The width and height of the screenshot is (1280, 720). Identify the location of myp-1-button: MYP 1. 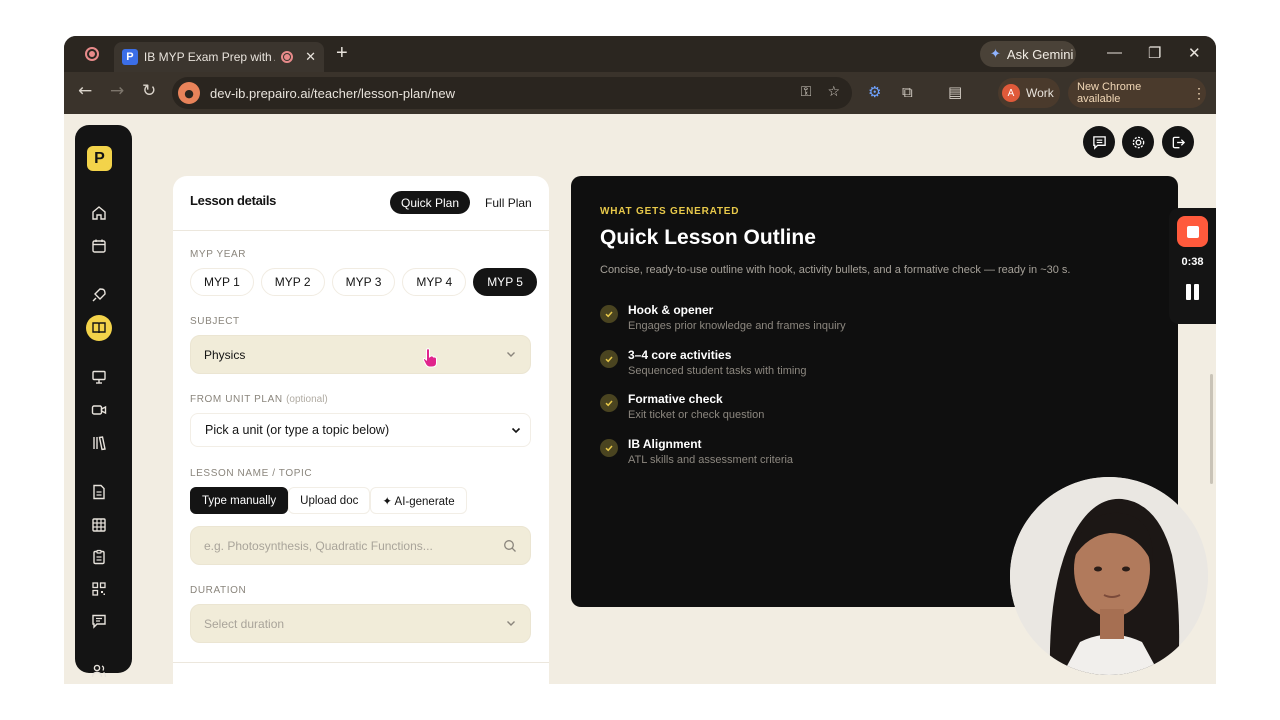
(222, 282).